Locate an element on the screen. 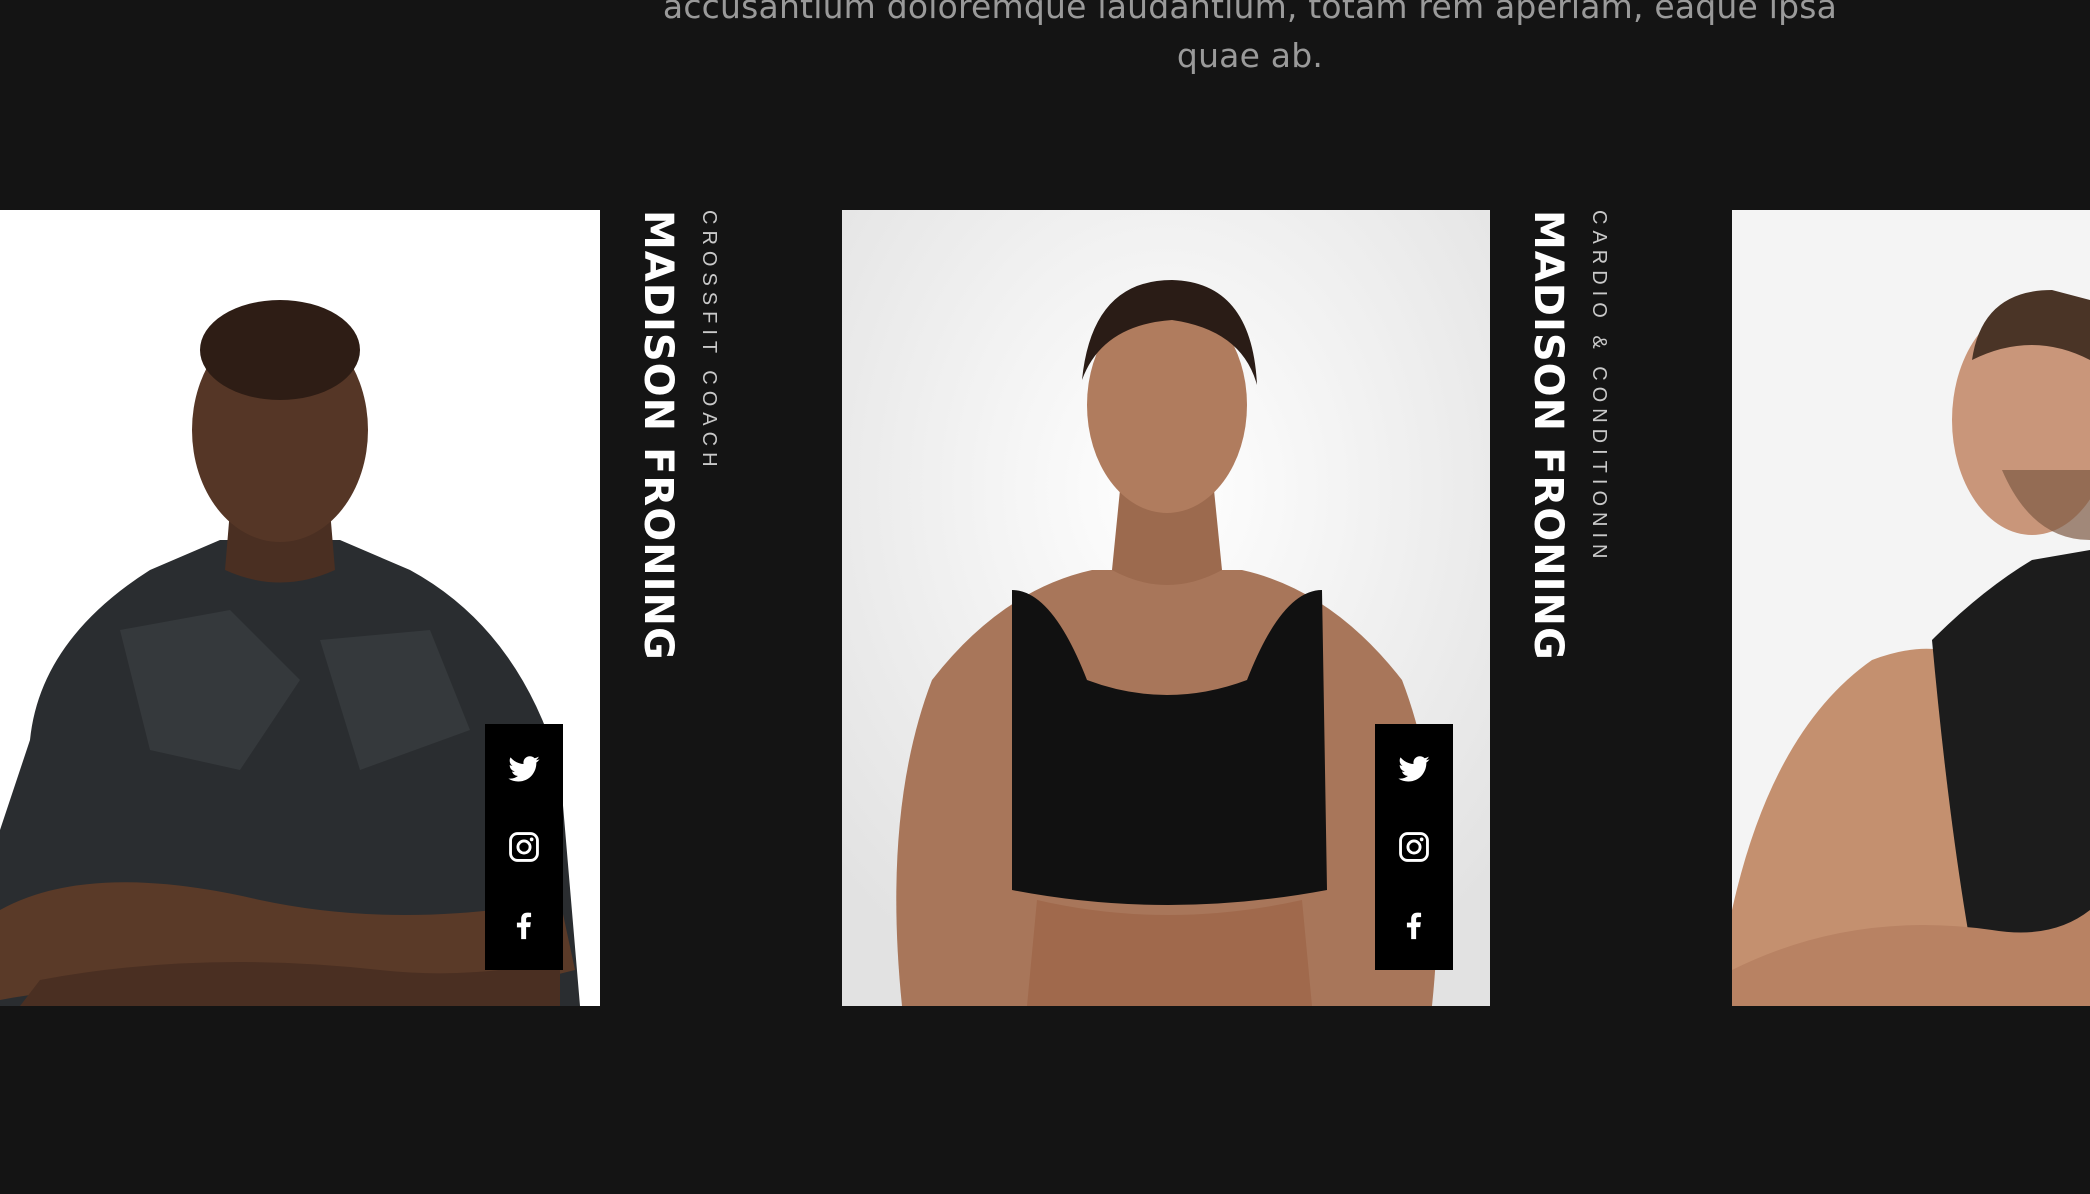 This screenshot has height=1194, width=2090. intro-line-2: quae ab. is located at coordinates (1250, 55).